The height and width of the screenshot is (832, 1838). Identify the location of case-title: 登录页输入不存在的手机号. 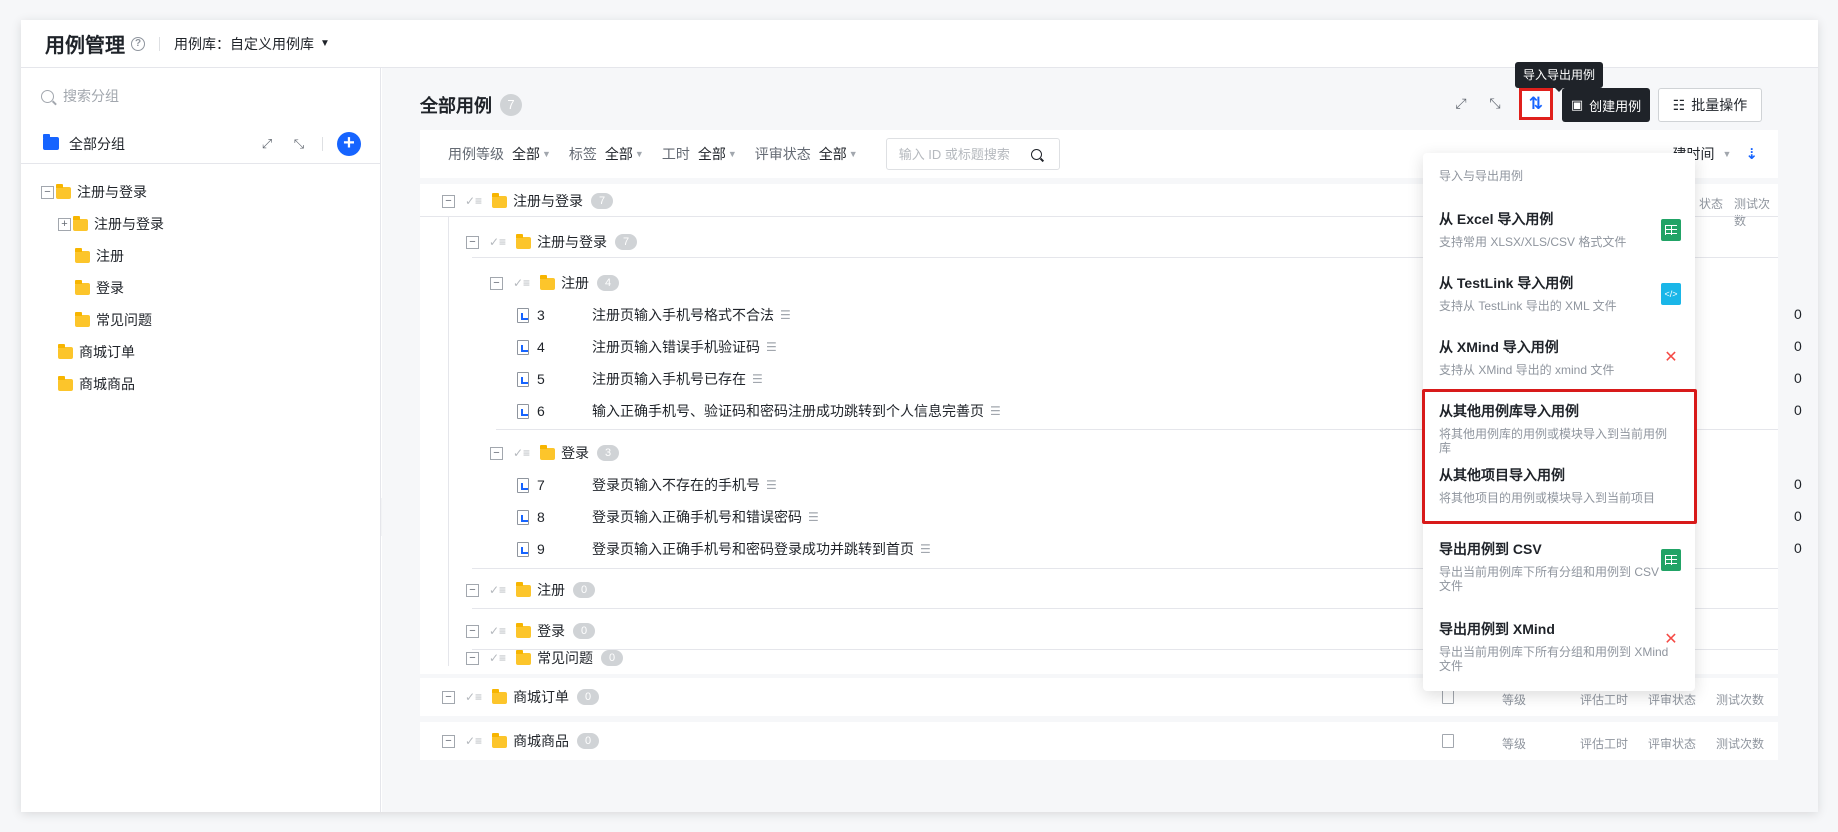
(676, 485).